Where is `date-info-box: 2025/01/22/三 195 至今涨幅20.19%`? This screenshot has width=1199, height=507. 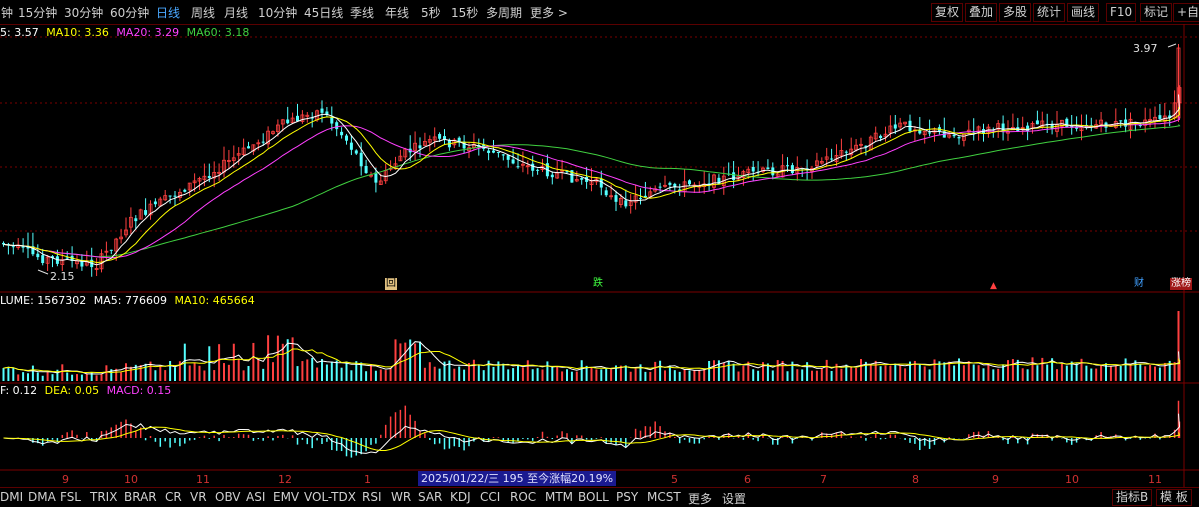
date-info-box: 2025/01/22/三 195 至今涨幅20.19% is located at coordinates (517, 478).